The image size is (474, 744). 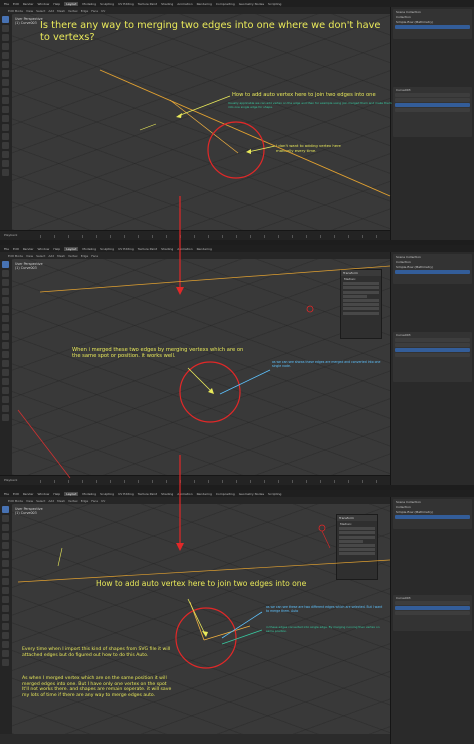 What do you see at coordinates (274, 4) in the screenshot?
I see `tab-scripting: Scripting` at bounding box center [274, 4].